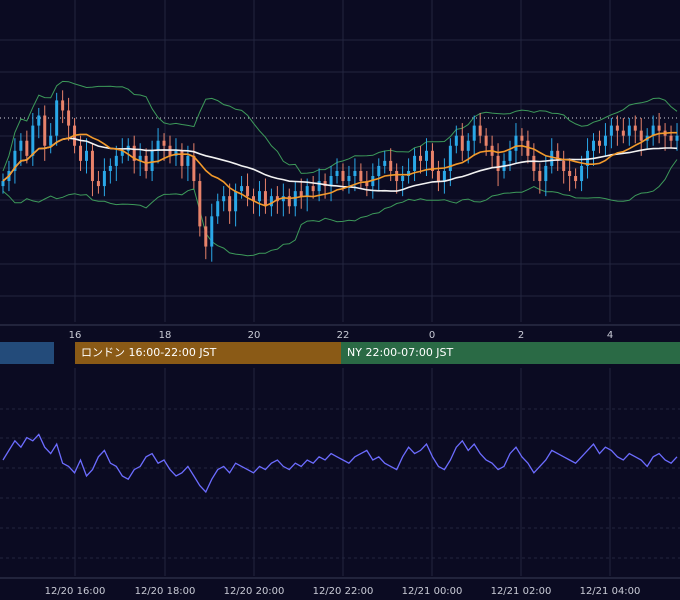 This screenshot has height=600, width=680. Describe the element at coordinates (521, 335) in the screenshot. I see `main-x-tick-label: 2` at that location.